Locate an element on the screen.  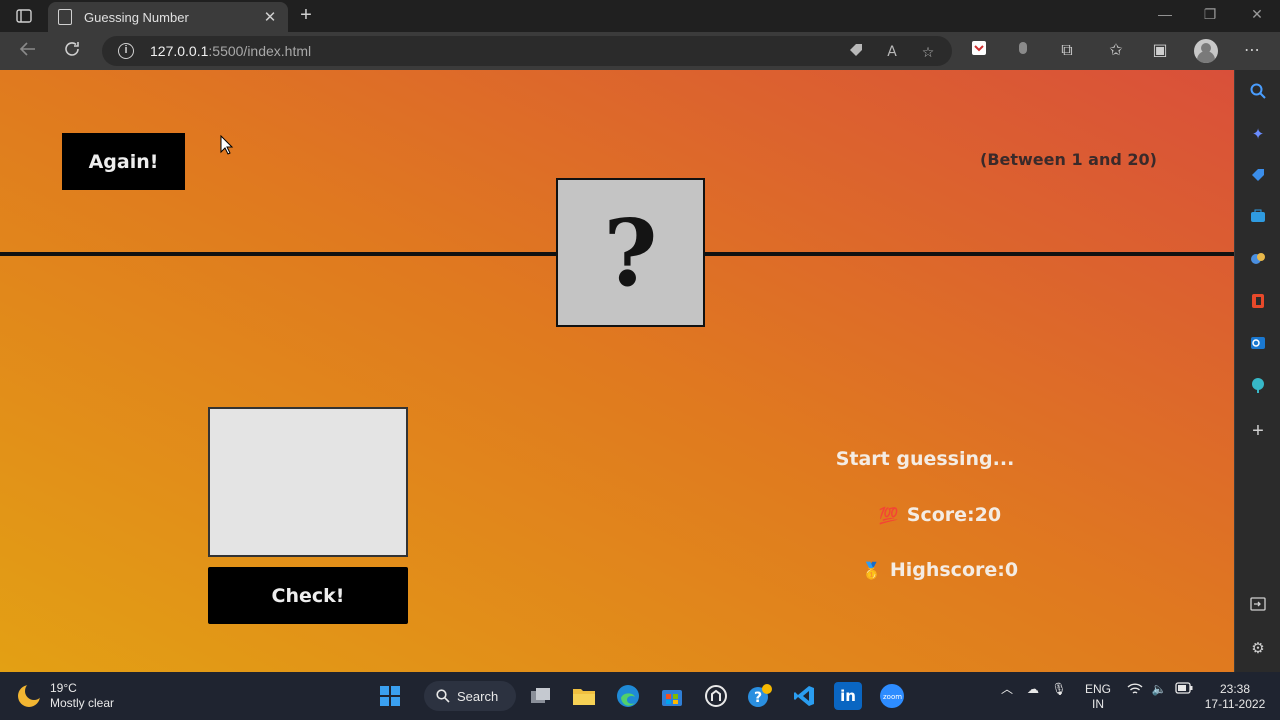
browser-tab-active: Guessing Number ✕ is located at coordinates (168, 17).